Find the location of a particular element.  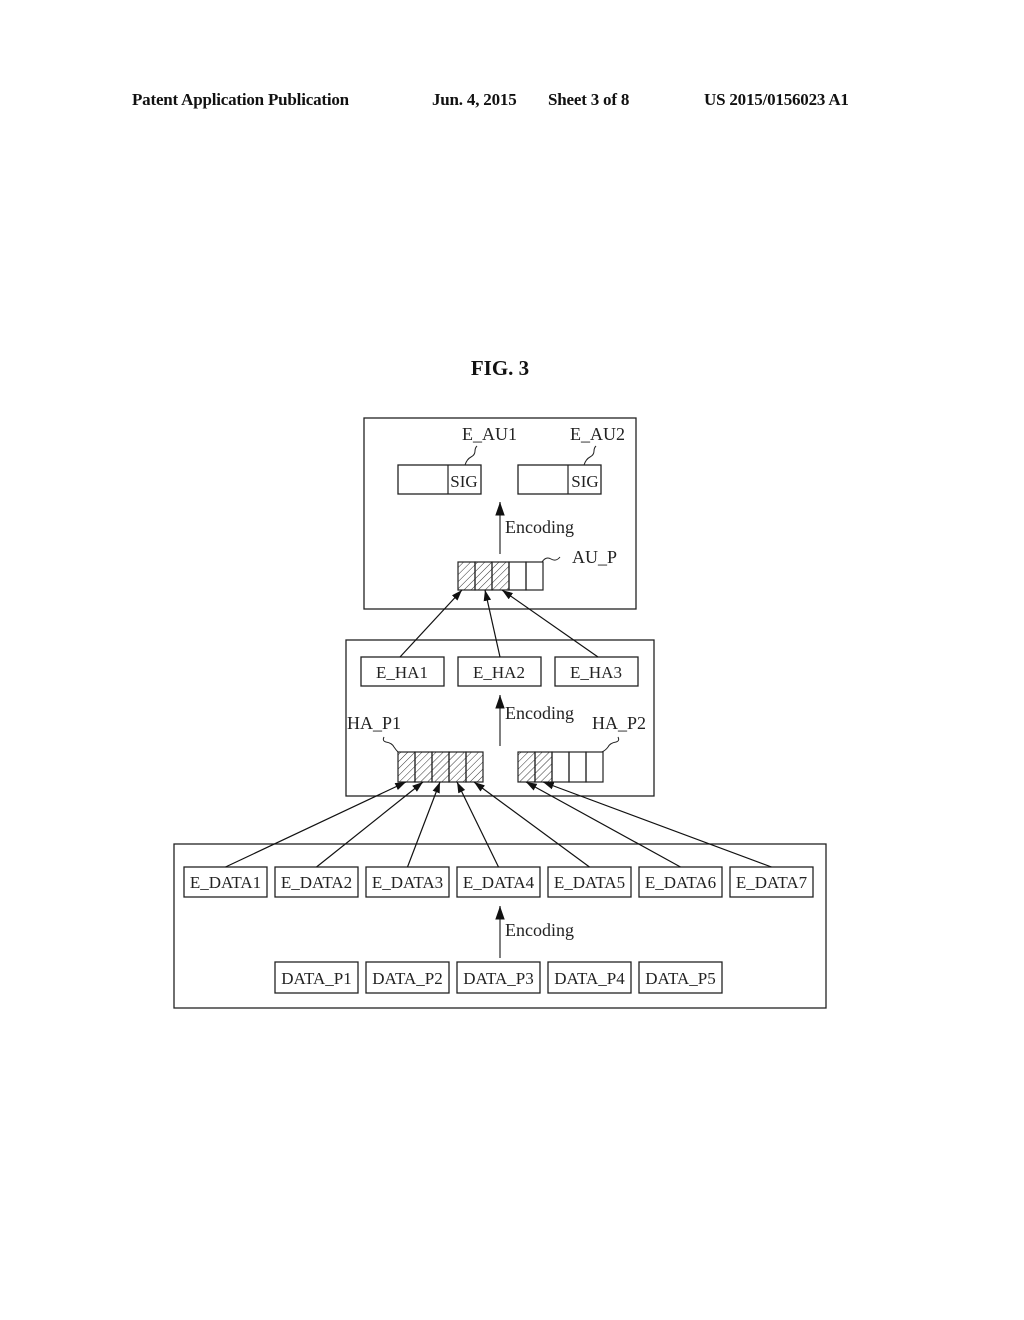

e-ha2-label: E_HA2 is located at coordinates (499, 672).